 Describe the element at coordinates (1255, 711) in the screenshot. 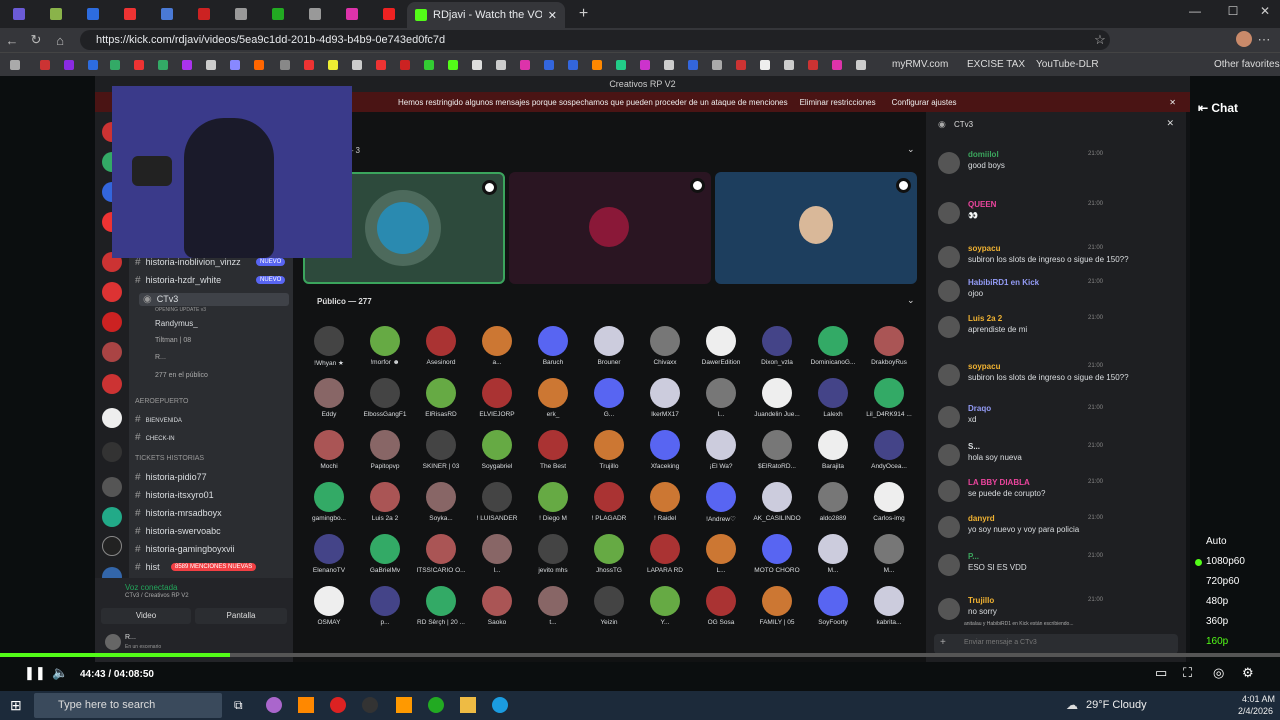

I see `clock-date: 2/4/2026` at that location.